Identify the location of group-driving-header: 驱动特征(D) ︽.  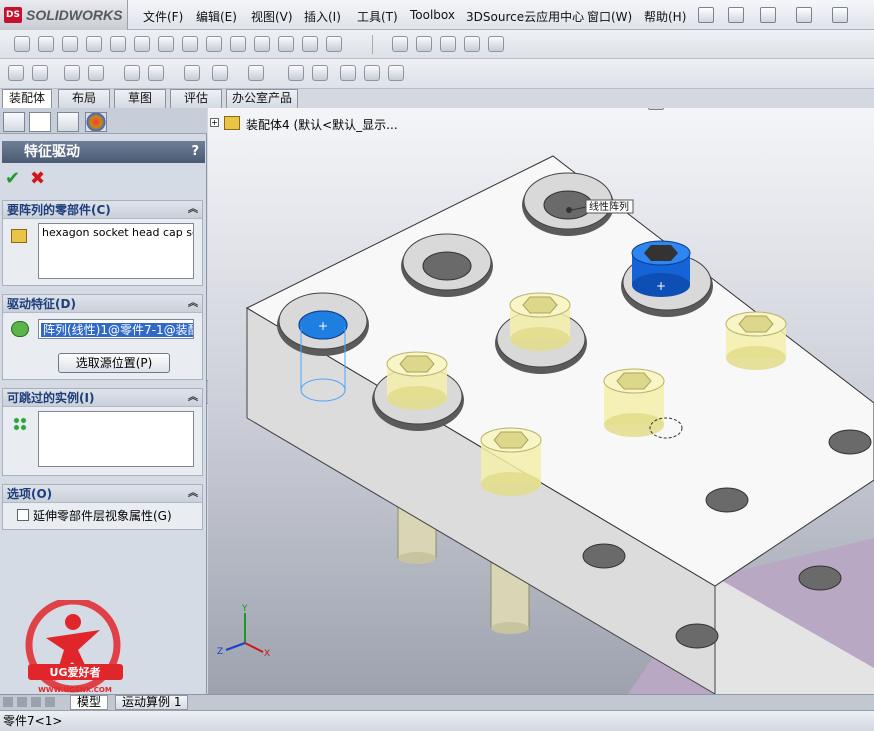
(102, 304).